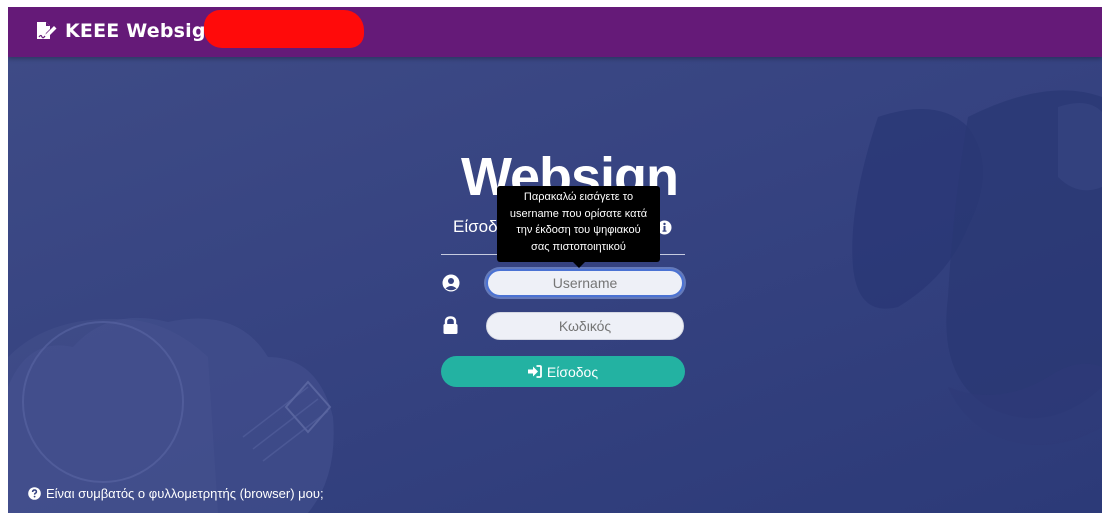 The image size is (1110, 513). What do you see at coordinates (451, 283) in the screenshot?
I see `user-circle-icon` at bounding box center [451, 283].